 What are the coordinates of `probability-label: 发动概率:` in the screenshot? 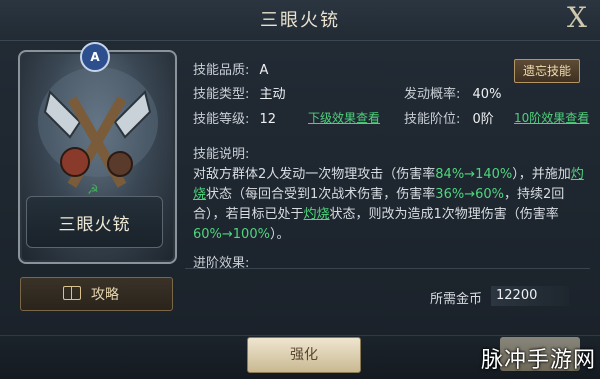 It's located at (432, 94).